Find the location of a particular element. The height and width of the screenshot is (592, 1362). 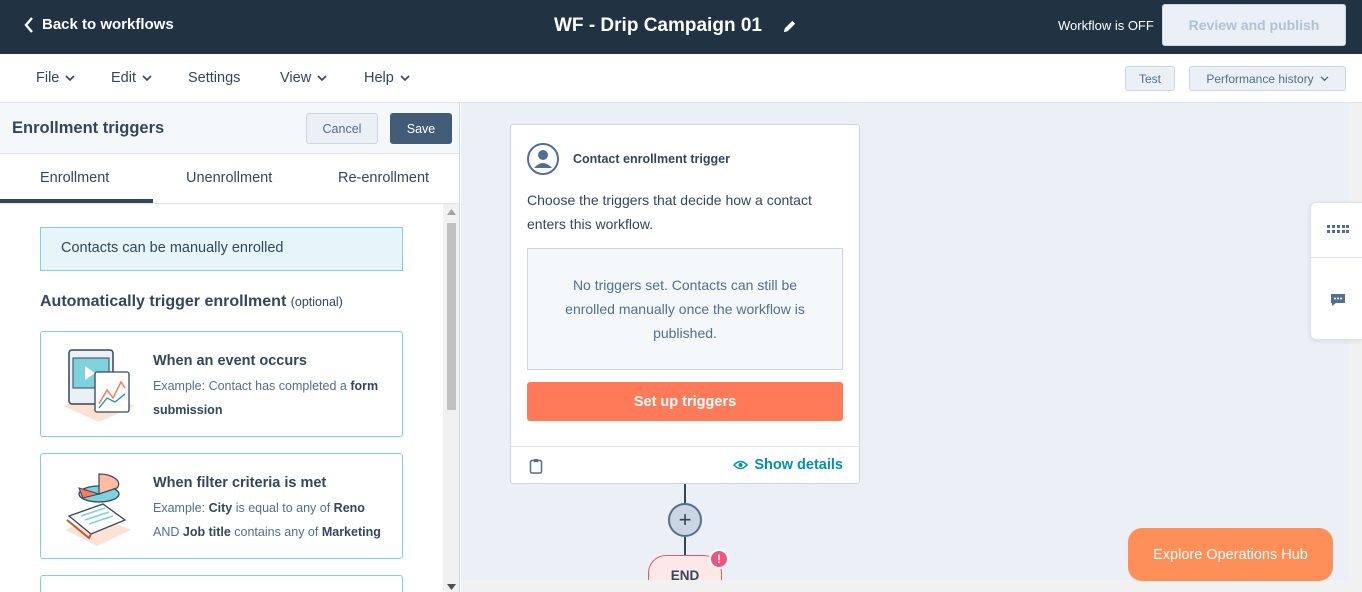

grid-dots-icon is located at coordinates (1338, 229).